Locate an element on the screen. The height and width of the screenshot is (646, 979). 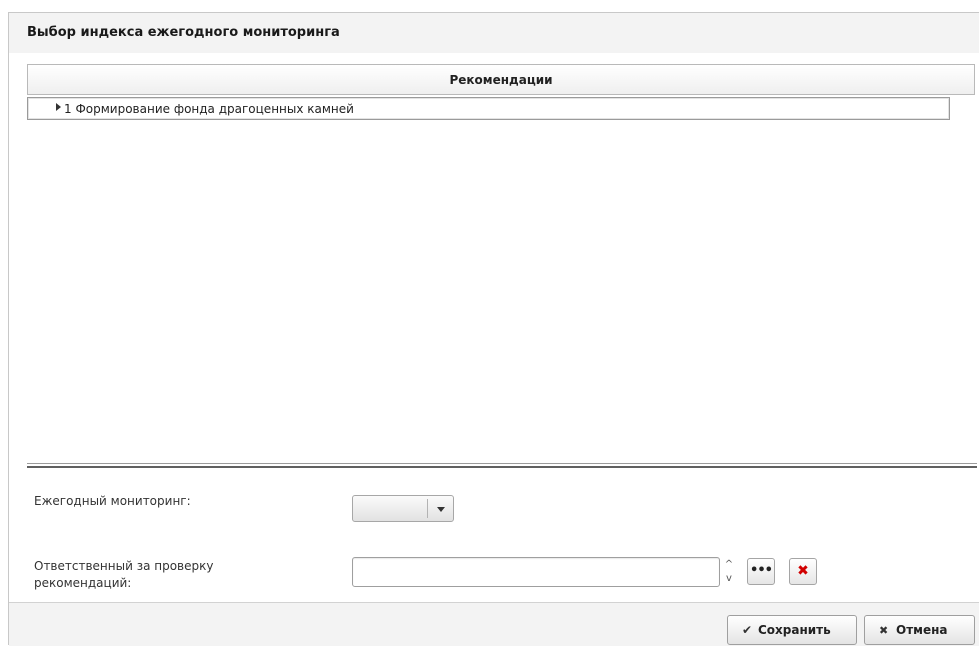
check-icon: ✔ is located at coordinates (747, 630).